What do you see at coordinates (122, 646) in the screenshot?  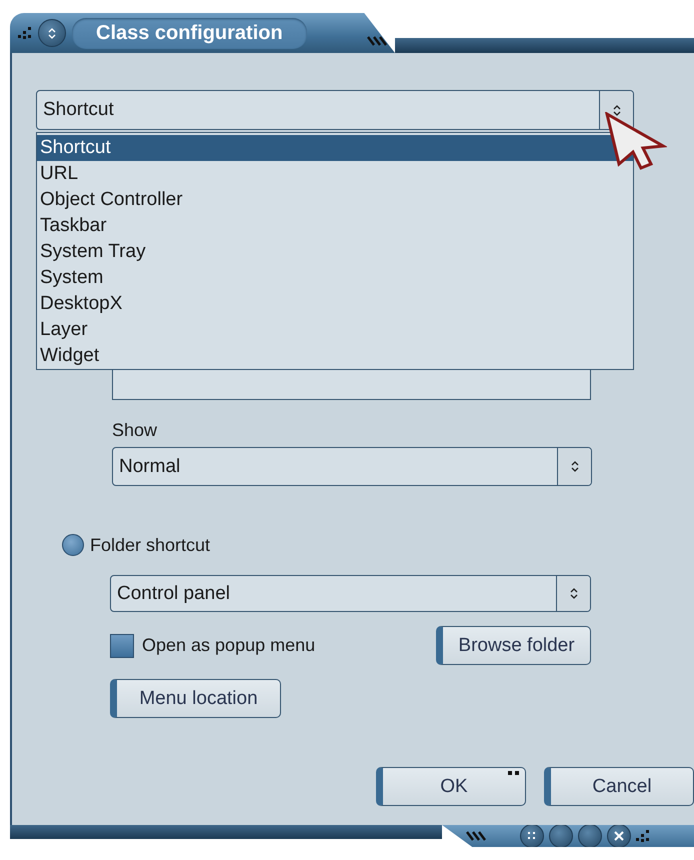 I see `checkbox` at bounding box center [122, 646].